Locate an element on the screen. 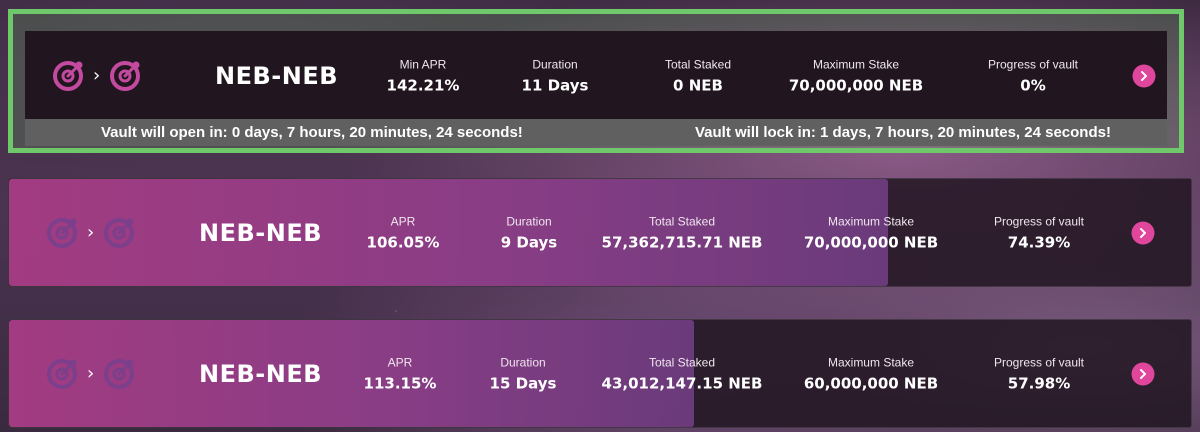  apr-value: 142.21% is located at coordinates (423, 85).